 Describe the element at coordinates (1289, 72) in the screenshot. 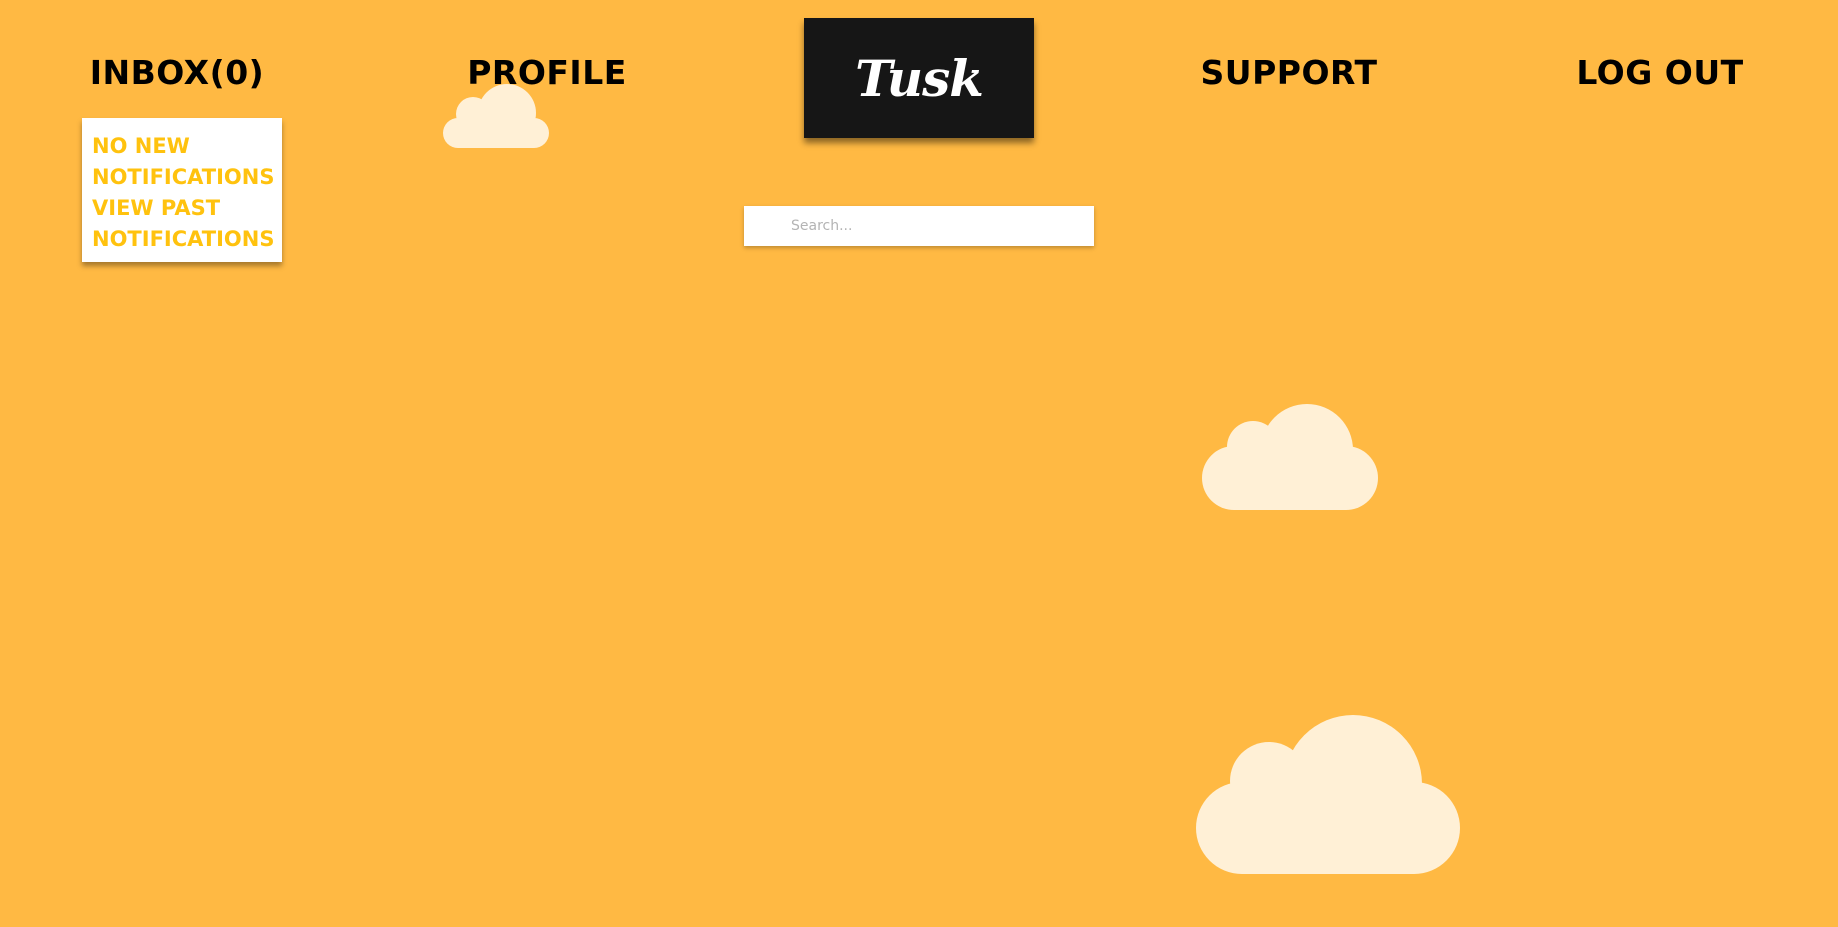

I see `support-link: SUPPORT` at that location.